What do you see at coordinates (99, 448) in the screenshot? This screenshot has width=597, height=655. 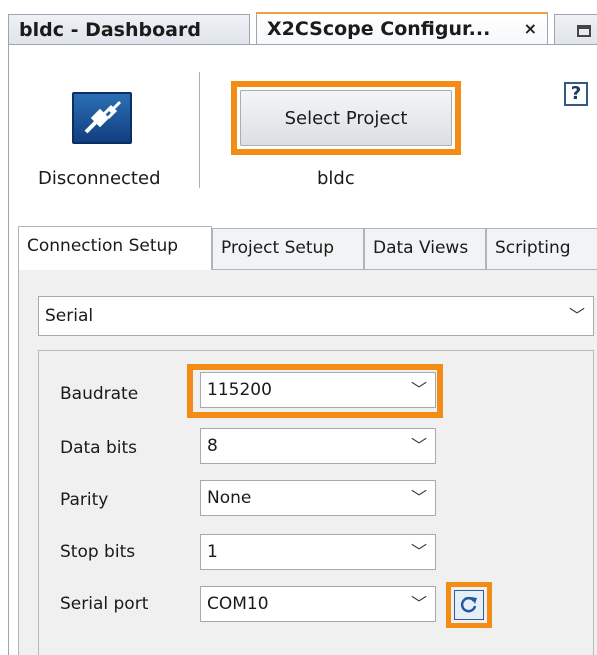 I see `data-bits-label: Data bits` at bounding box center [99, 448].